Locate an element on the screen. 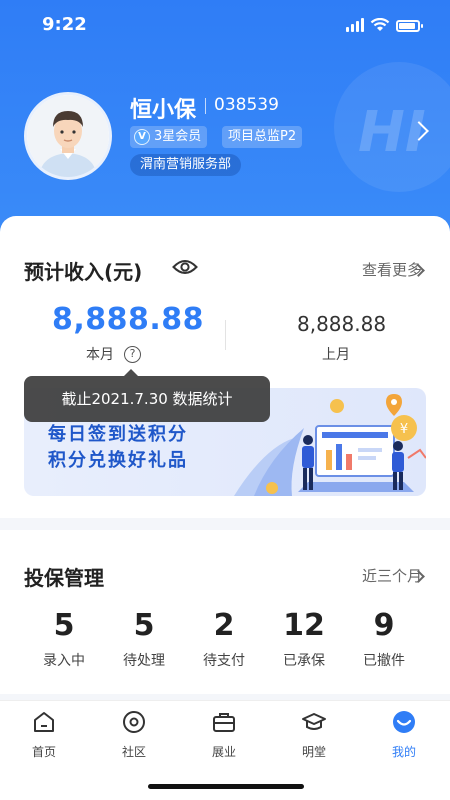  wifi-icon is located at coordinates (380, 24).